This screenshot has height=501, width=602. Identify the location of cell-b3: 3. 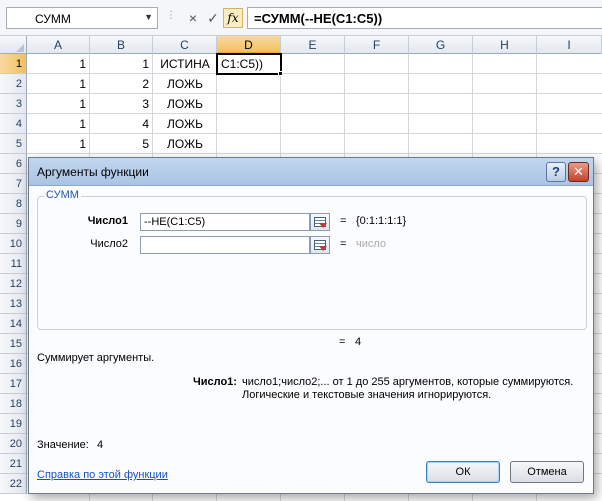
(121, 104).